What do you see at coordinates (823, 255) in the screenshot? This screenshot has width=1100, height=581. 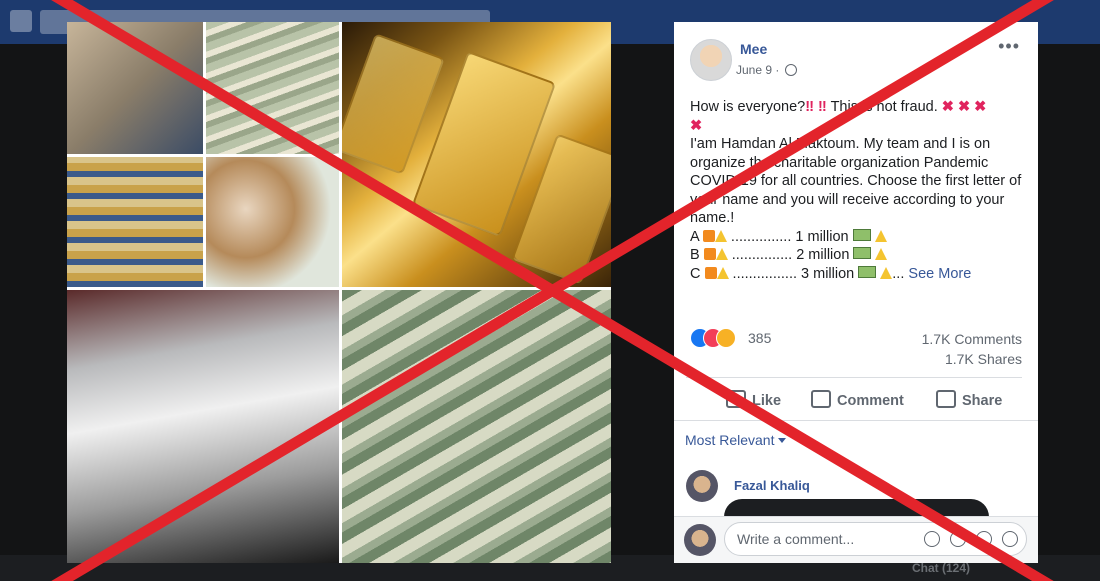 I see `prize-amount: 2 million` at bounding box center [823, 255].